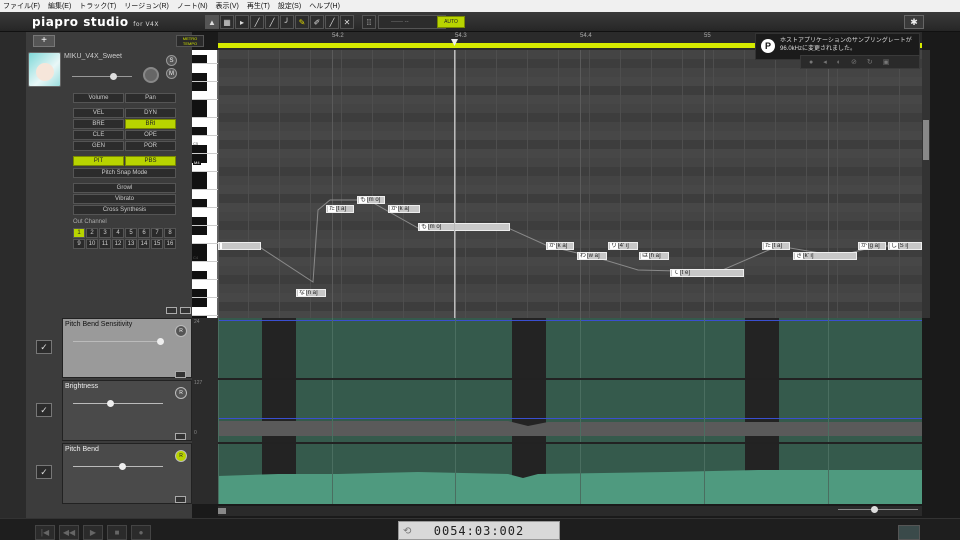 Image resolution: width=960 pixels, height=540 pixels. What do you see at coordinates (124, 199) in the screenshot?
I see `feature-button: Vibrato` at bounding box center [124, 199].